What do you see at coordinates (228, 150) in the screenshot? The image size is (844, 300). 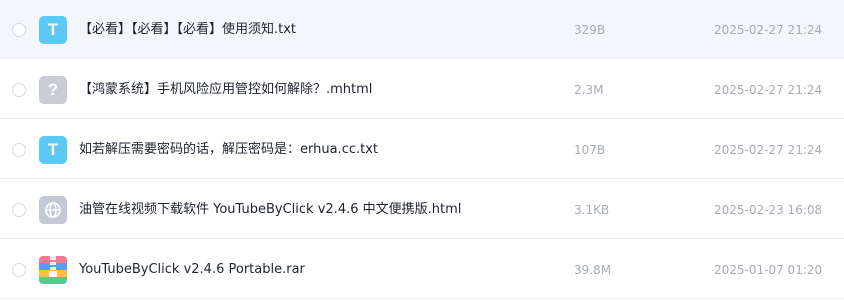 I see `file-name: 如若解压需要密码的话，解压密码是：erhua.cc.txt` at bounding box center [228, 150].